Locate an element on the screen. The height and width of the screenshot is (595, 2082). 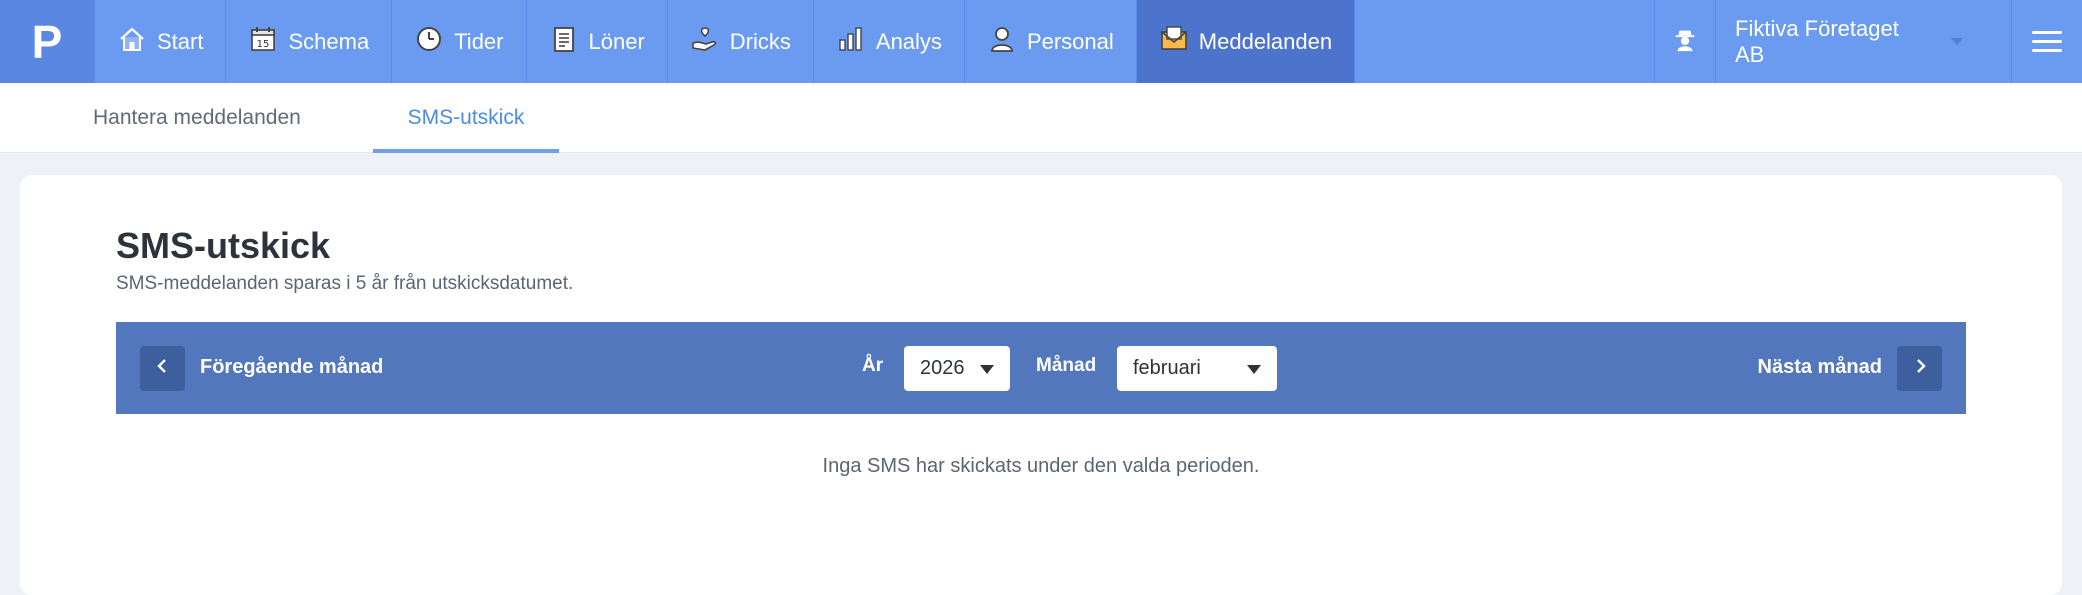
nav-item-label: Personal is located at coordinates (1070, 41).